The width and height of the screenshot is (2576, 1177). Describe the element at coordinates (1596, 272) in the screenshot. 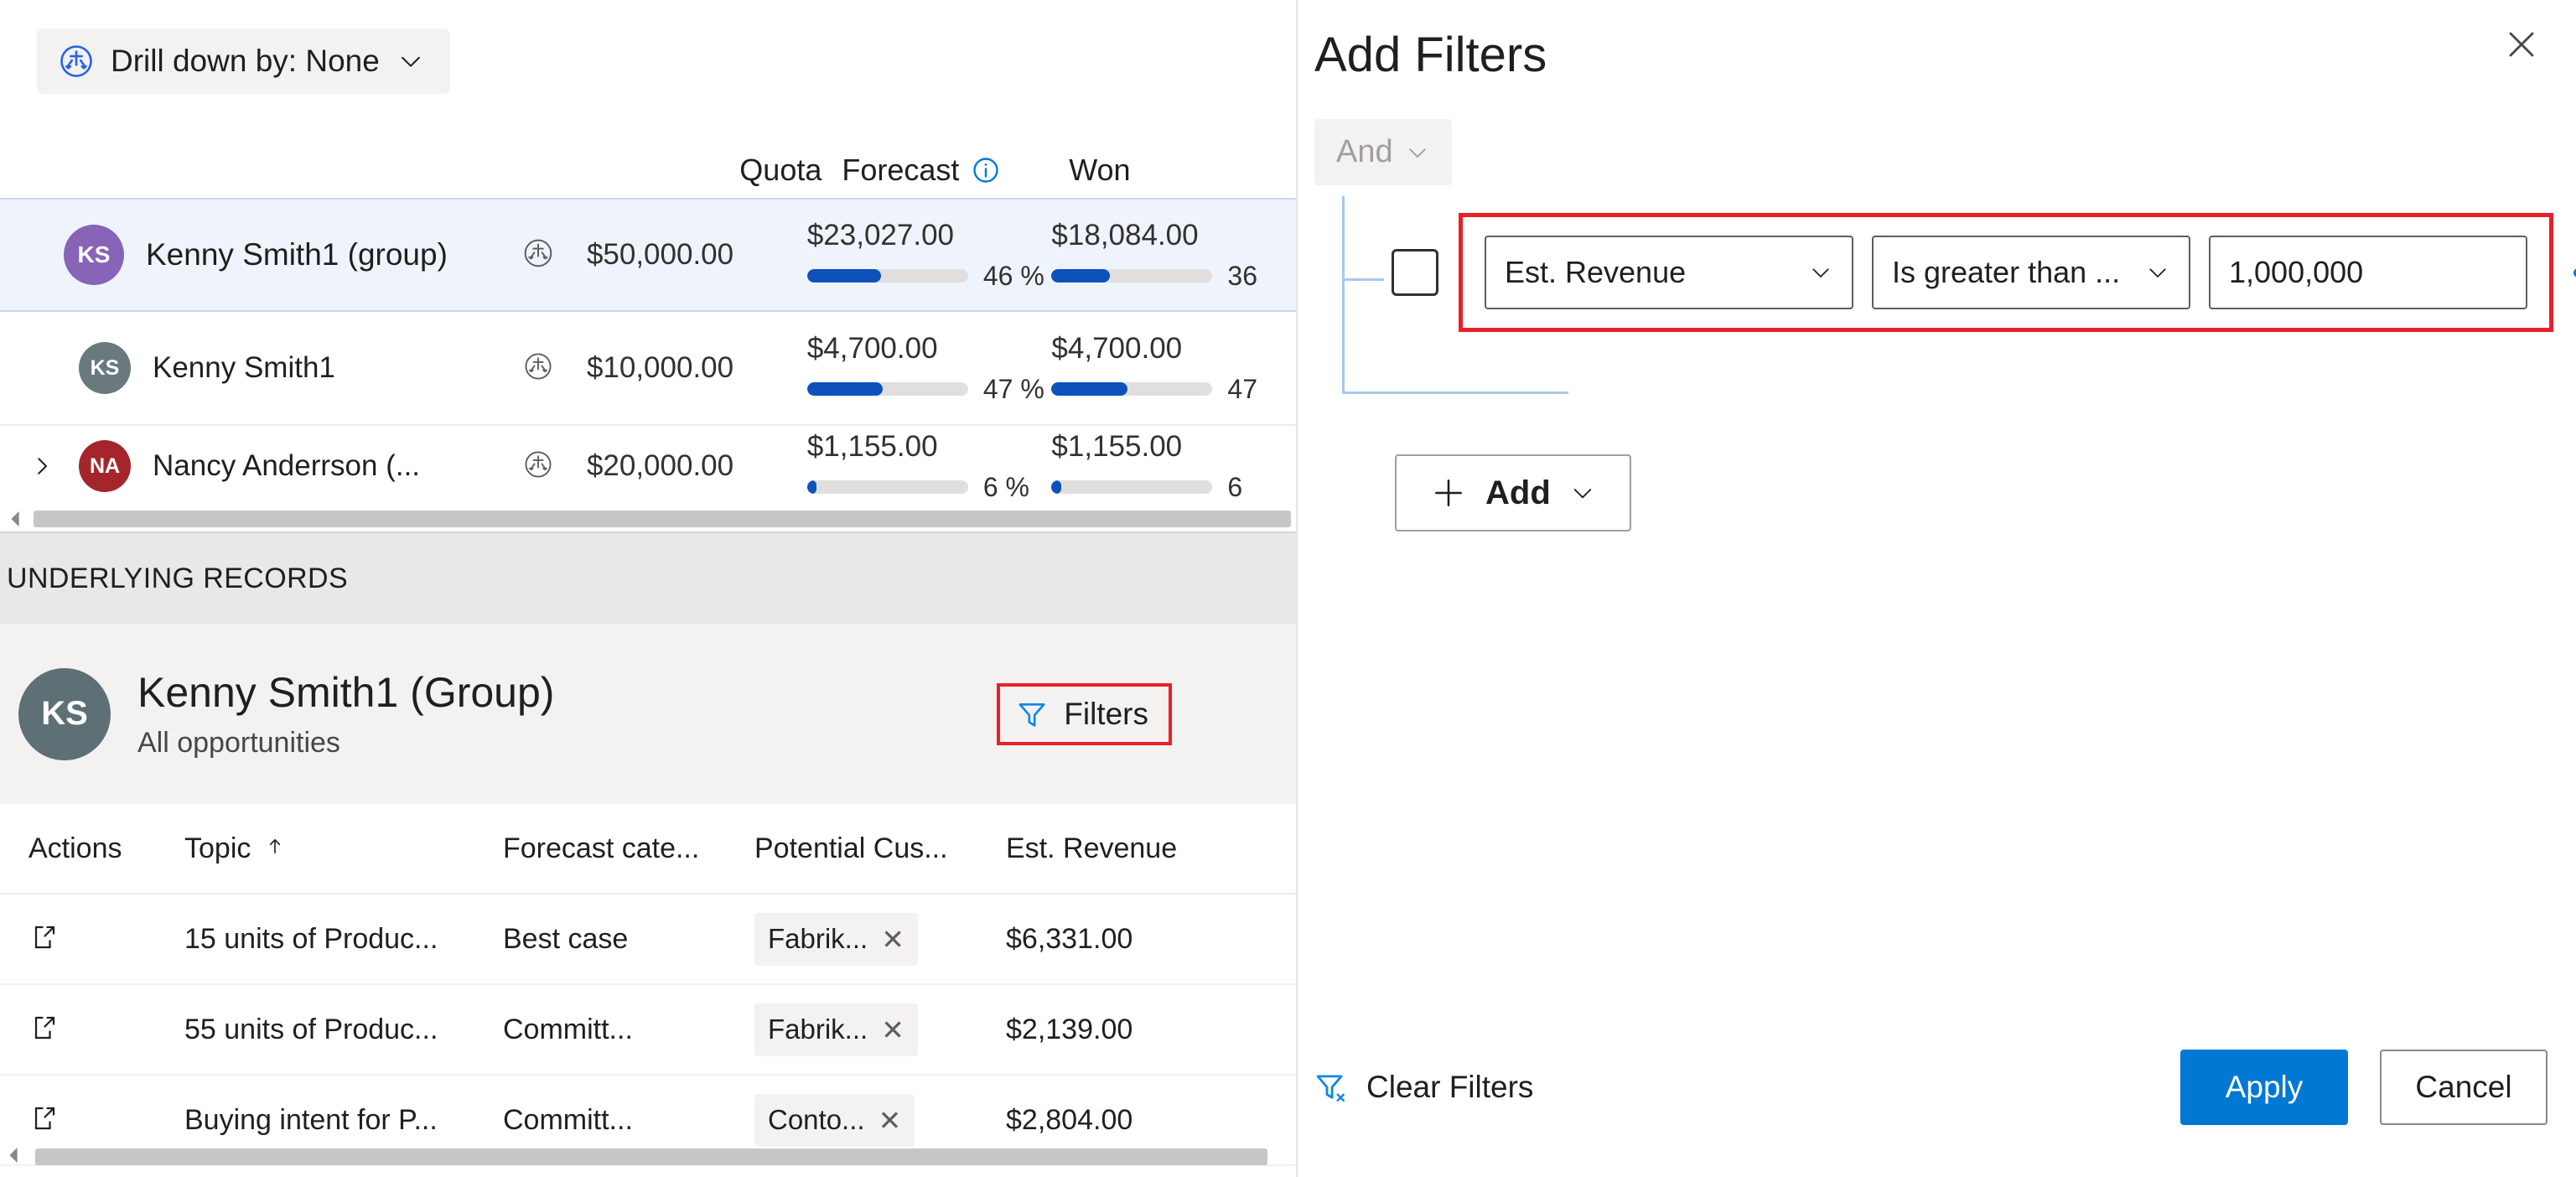

I see `filter-field-value: Est. Revenue` at that location.